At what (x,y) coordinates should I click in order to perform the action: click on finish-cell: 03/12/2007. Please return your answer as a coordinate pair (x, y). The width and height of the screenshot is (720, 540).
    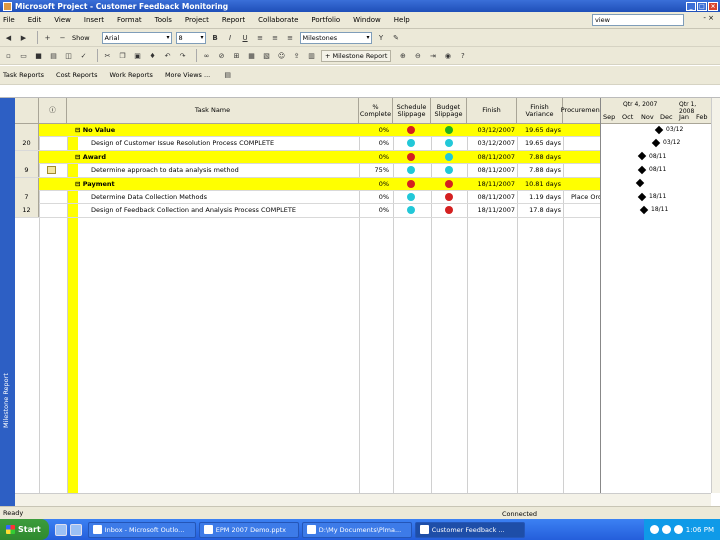
    Looking at the image, I should click on (492, 143).